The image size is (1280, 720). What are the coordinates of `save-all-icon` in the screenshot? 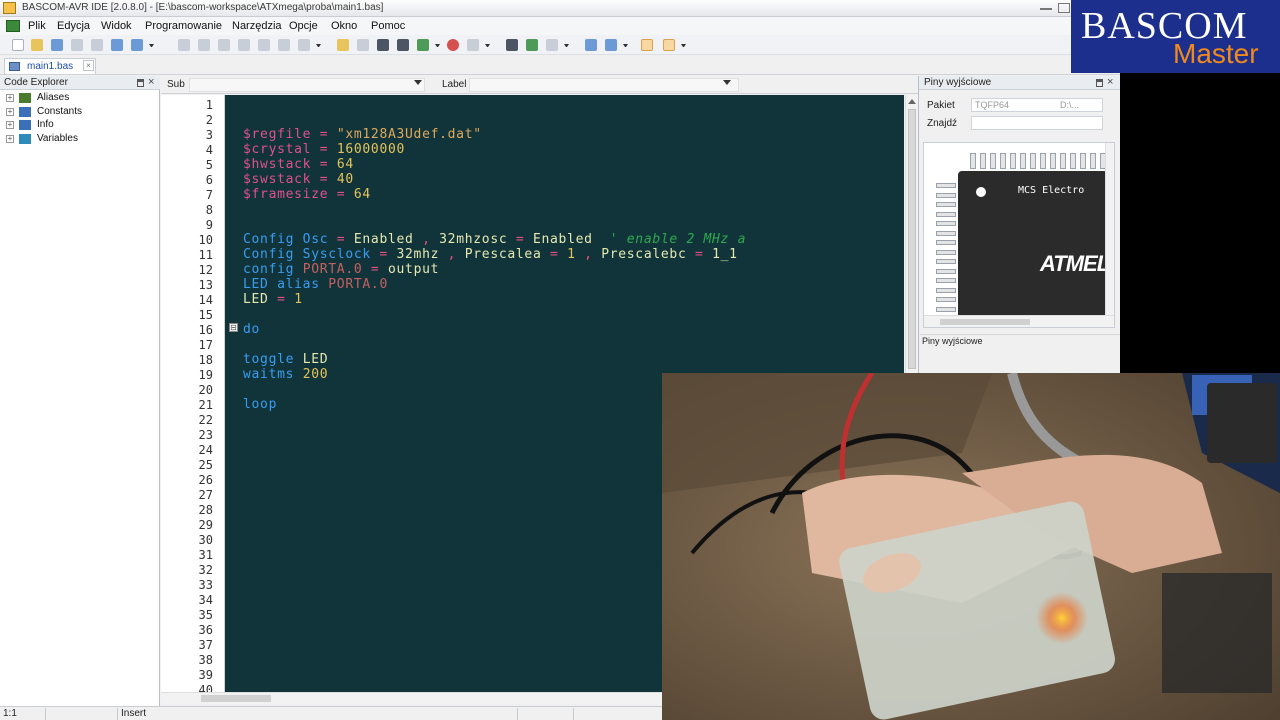 It's located at (77, 45).